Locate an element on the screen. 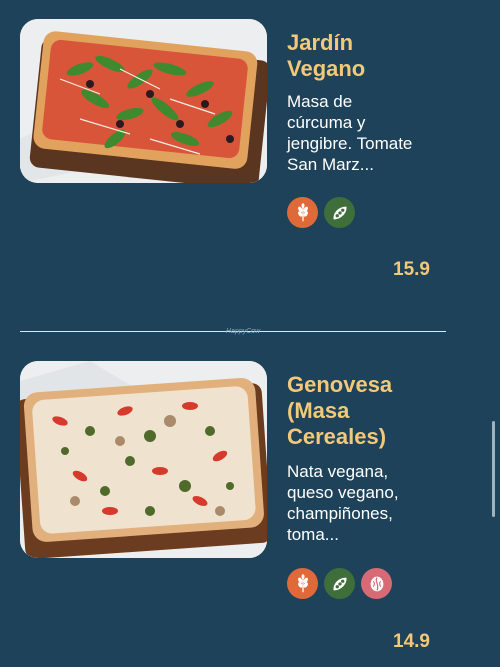  item-title: Genovesa (Masa Cereales) is located at coordinates (387, 411).